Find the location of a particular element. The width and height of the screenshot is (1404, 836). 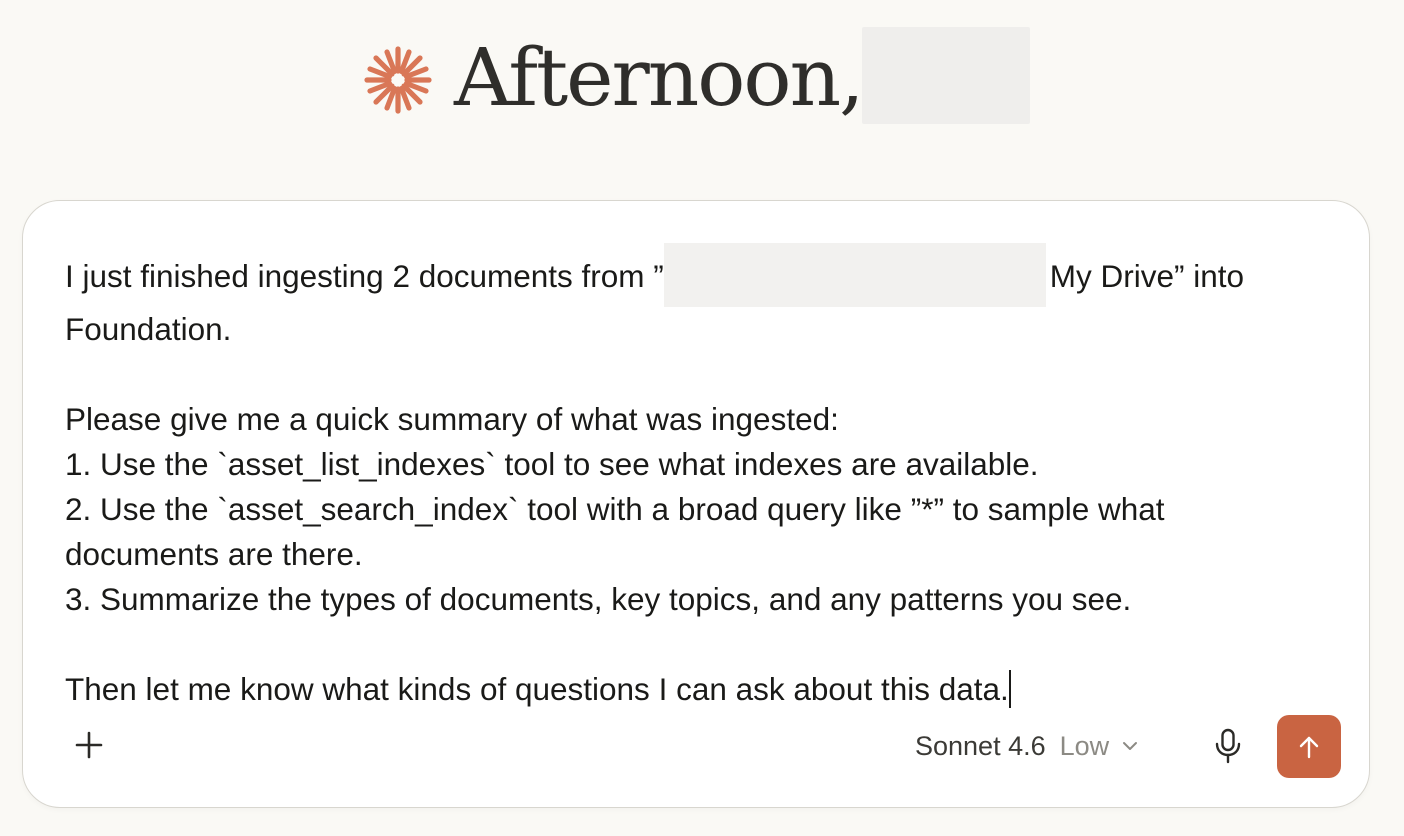

model-selector: Sonnet 4.6 Low is located at coordinates (1027, 746).